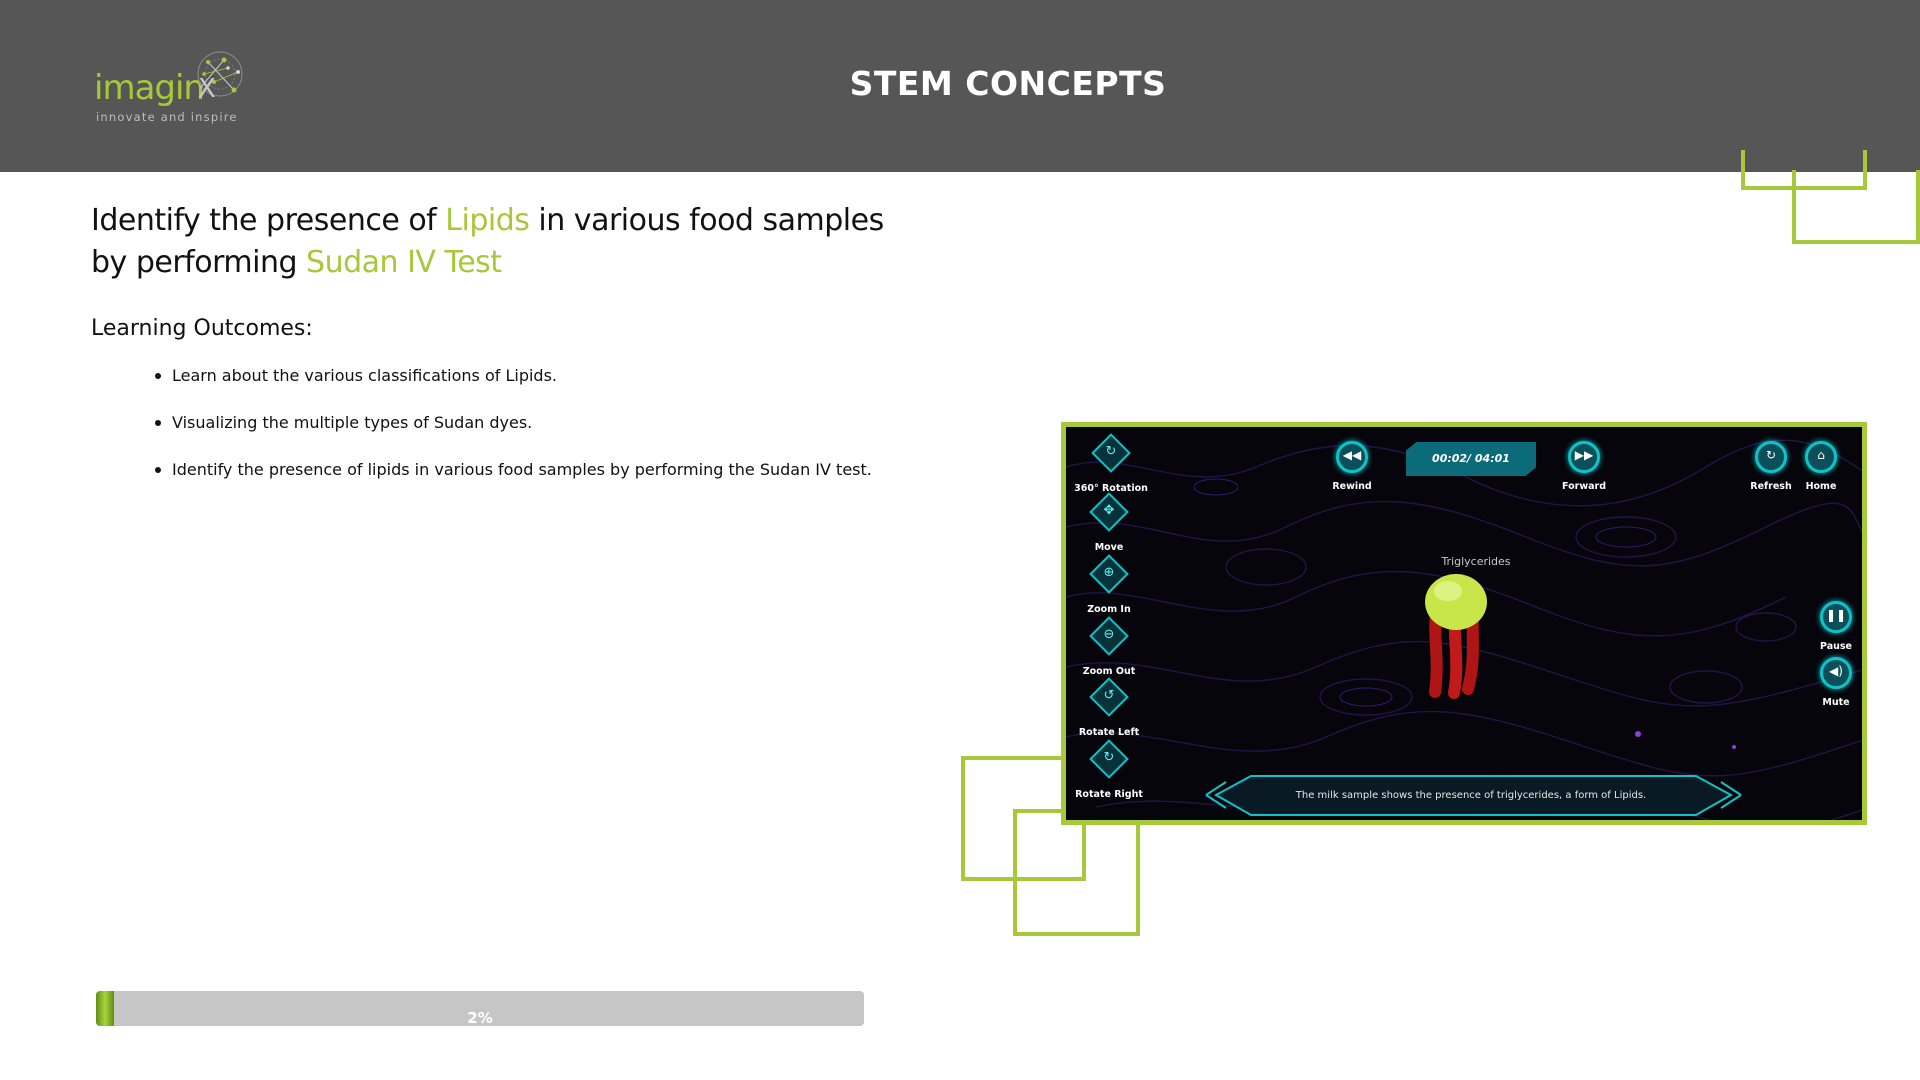 This screenshot has width=1920, height=1080. I want to click on page-header-title: STEM CONCEPTS, so click(1008, 83).